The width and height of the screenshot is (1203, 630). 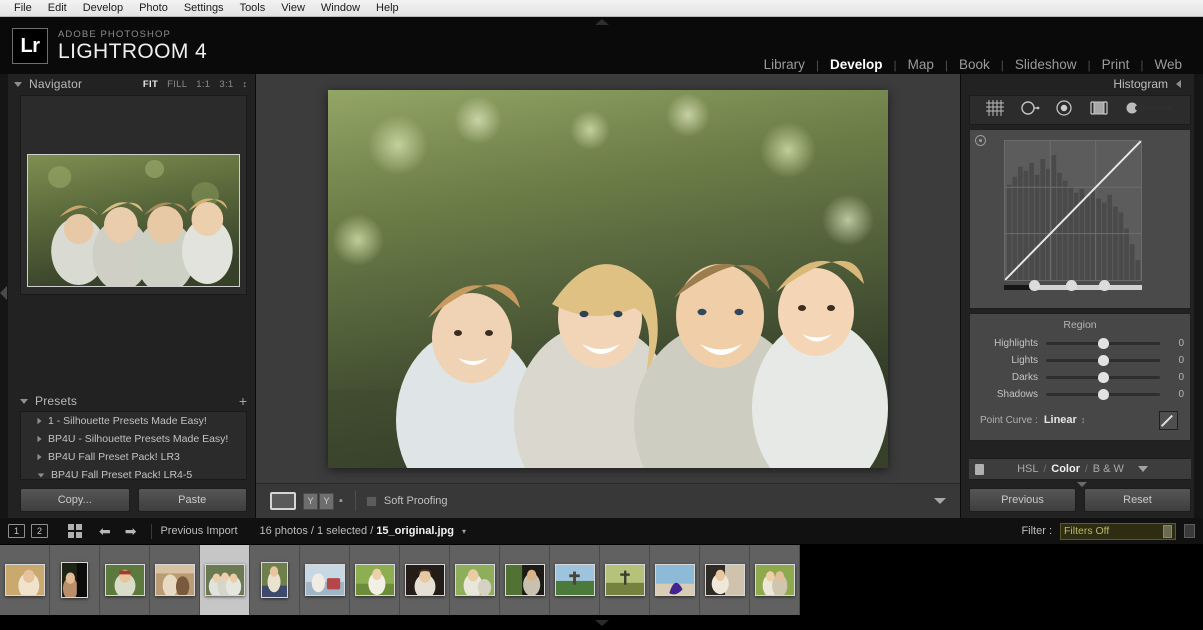 What do you see at coordinates (1168, 420) in the screenshot?
I see `point-curve-editor-icon` at bounding box center [1168, 420].